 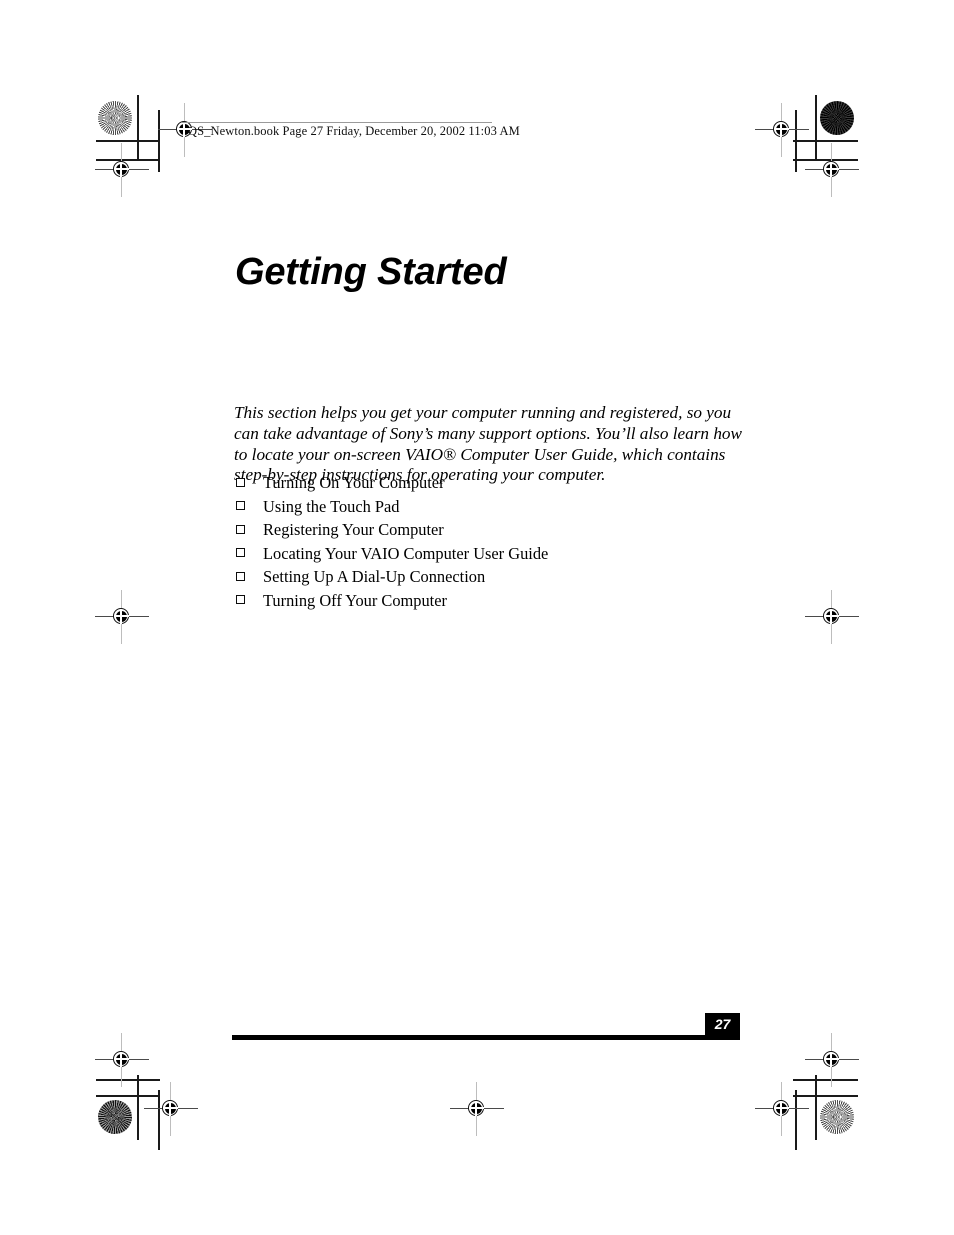 What do you see at coordinates (837, 118) in the screenshot?
I see `rosette-mark-top-right` at bounding box center [837, 118].